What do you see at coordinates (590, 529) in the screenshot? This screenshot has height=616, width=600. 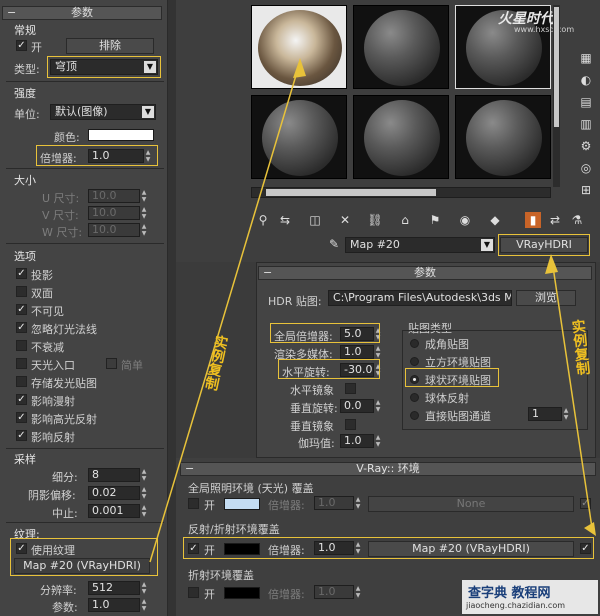 I see `arrow-head-right-bottom` at bounding box center [590, 529].